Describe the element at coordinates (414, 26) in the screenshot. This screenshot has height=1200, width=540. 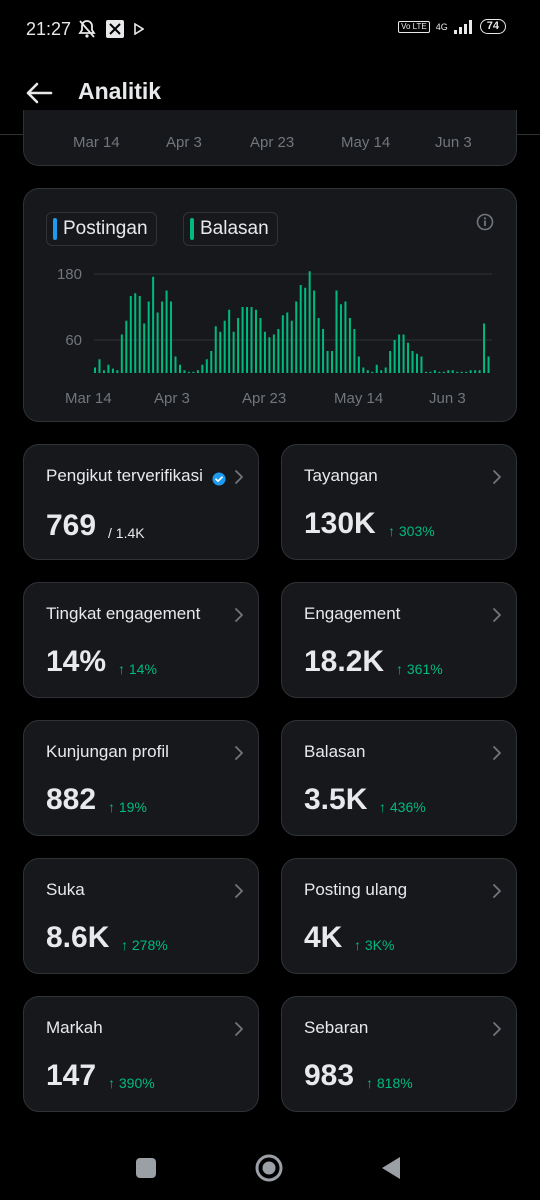
I see `volte-indicator: Vo LTE` at that location.